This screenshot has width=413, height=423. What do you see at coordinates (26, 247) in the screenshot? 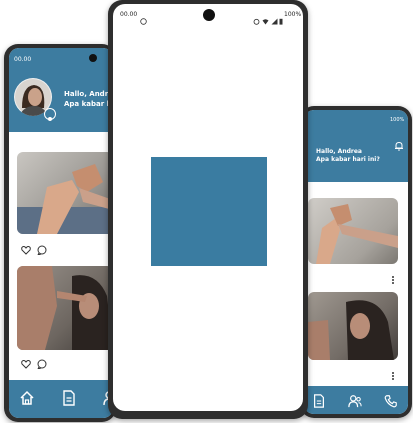
I see `left-like-icon` at bounding box center [26, 247].